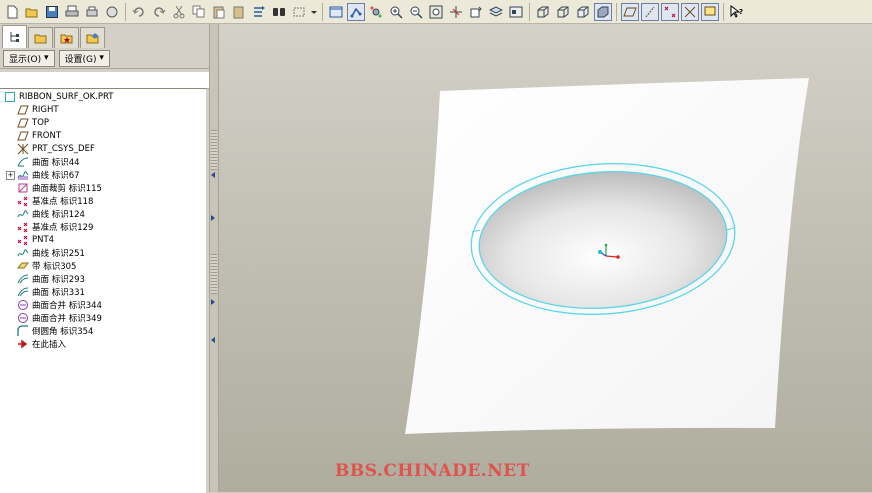 This screenshot has width=872, height=493. What do you see at coordinates (52, 12) in the screenshot?
I see `save-icon` at bounding box center [52, 12].